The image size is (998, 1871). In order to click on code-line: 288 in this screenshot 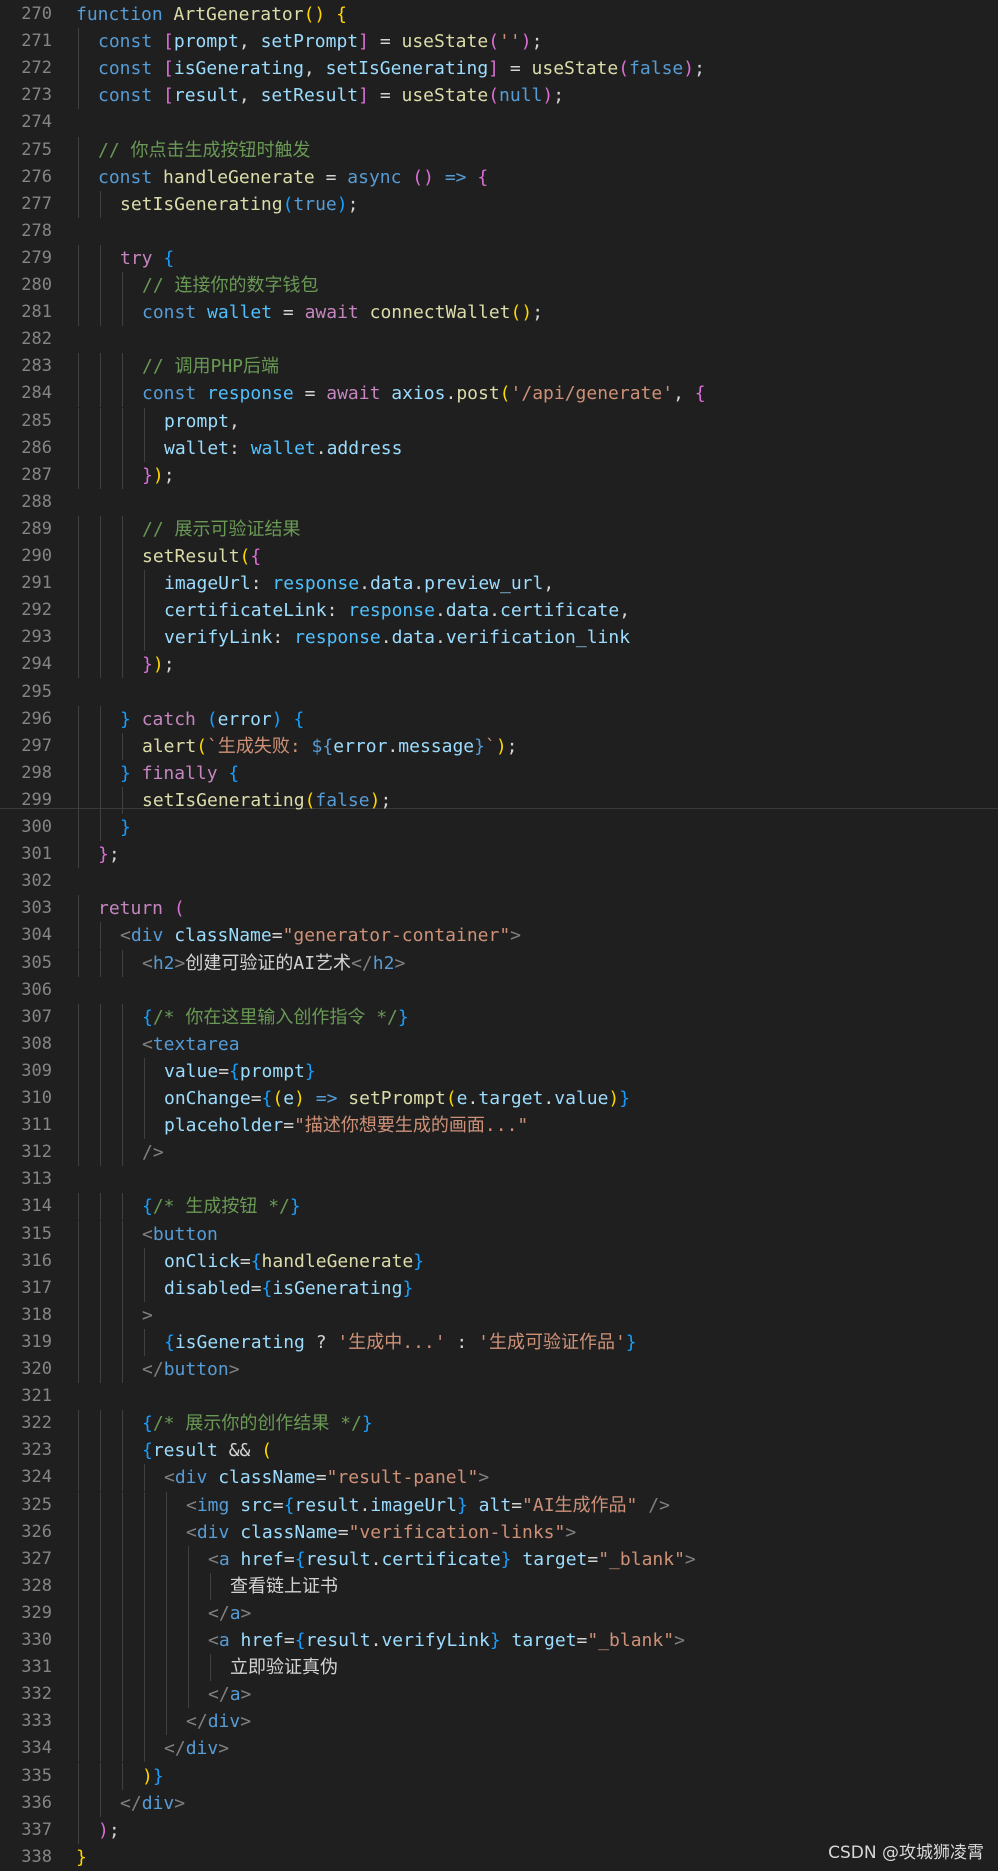, I will do `click(499, 502)`.